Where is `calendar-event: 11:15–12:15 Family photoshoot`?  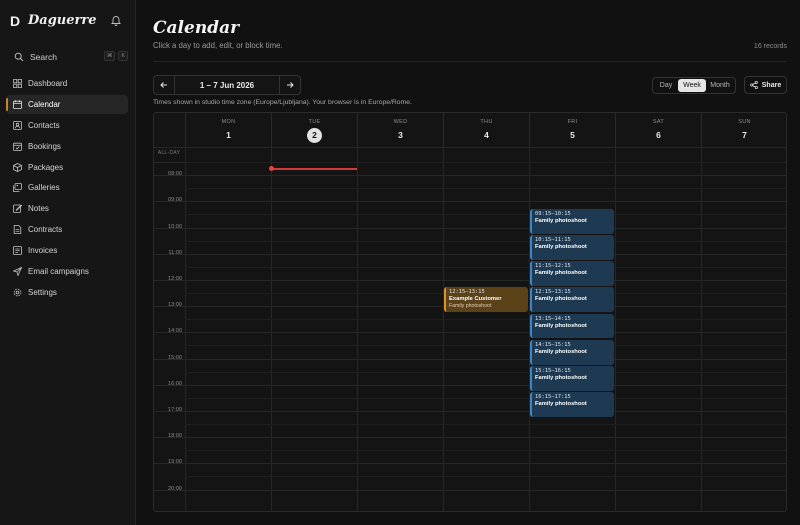
calendar-event: 11:15–12:15 Family photoshoot is located at coordinates (572, 273).